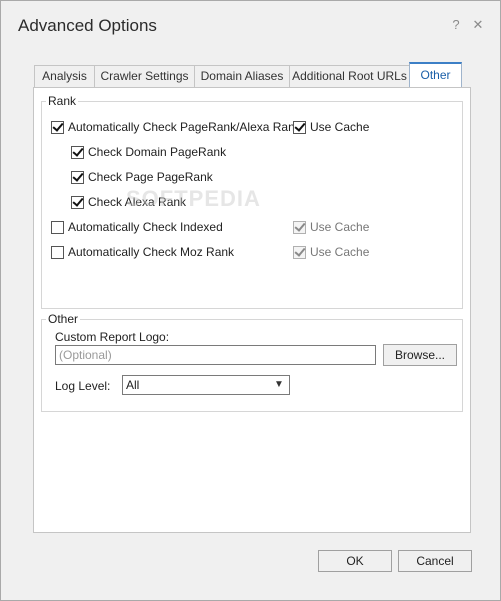  I want to click on check-page-pagerank-checkbox: Check Page PageRank, so click(142, 177).